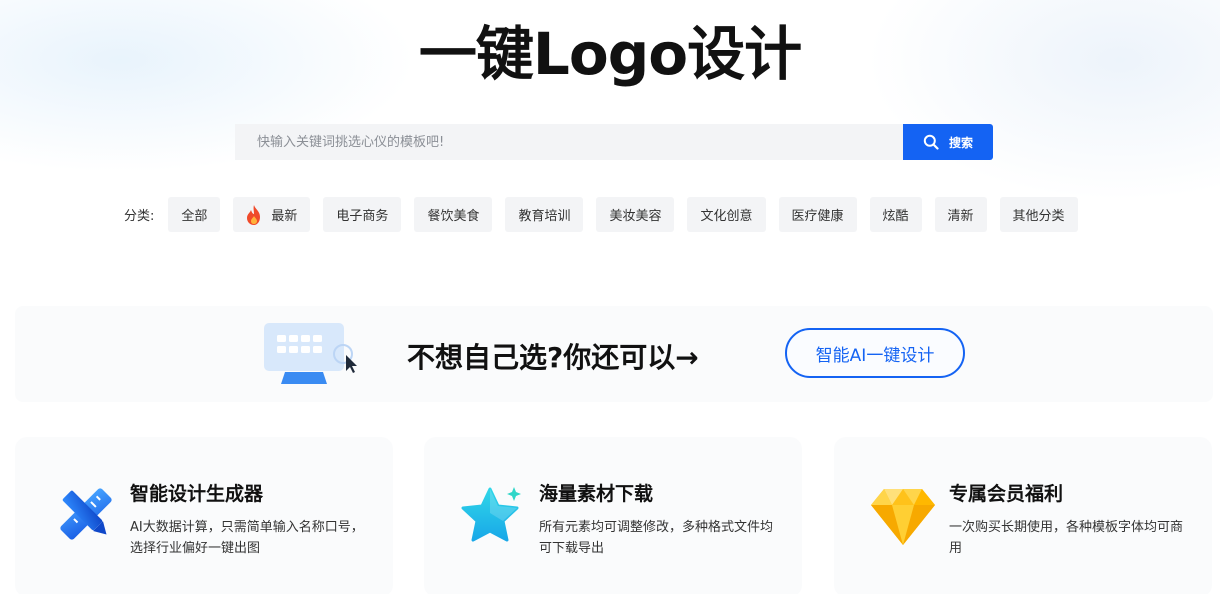 The image size is (1220, 594). I want to click on feature-title: 专属会员福利, so click(1006, 494).